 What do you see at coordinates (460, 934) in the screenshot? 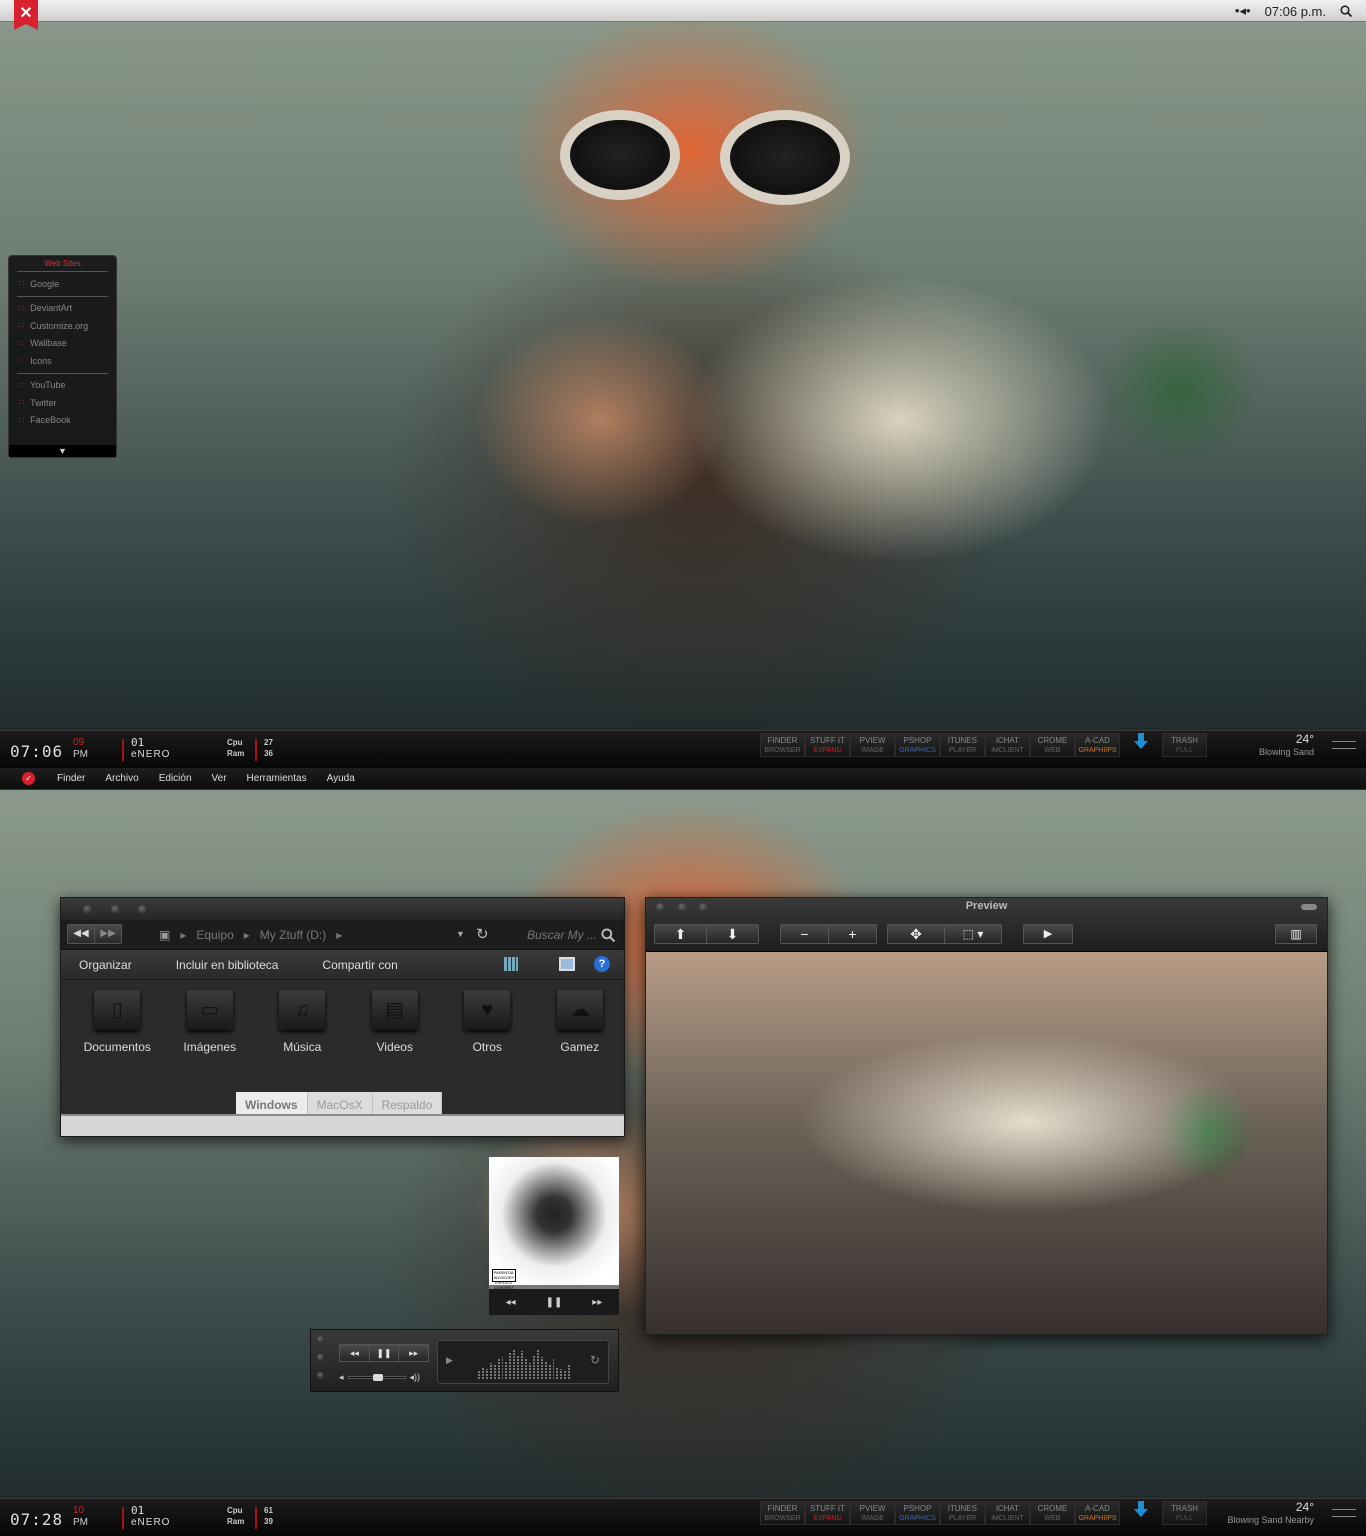
I see `history-dropdown-icon: ▼` at bounding box center [460, 934].